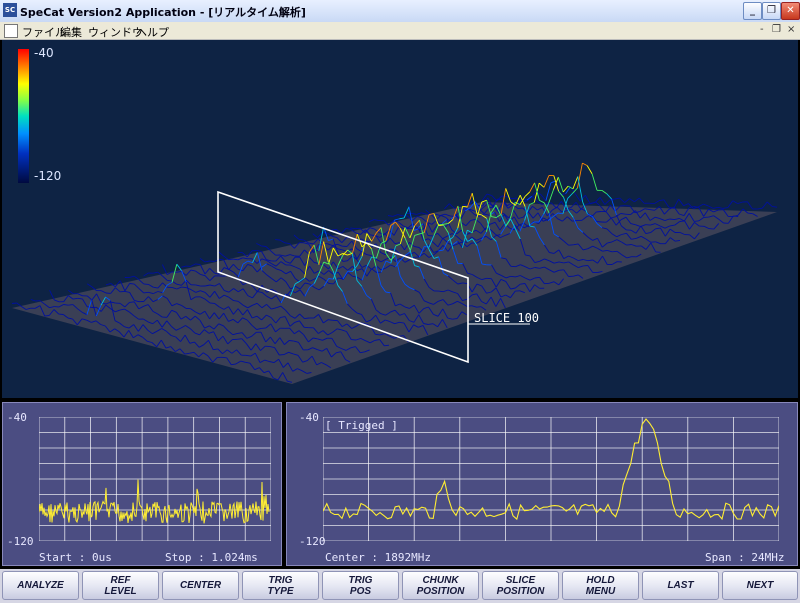 The image size is (800, 603). What do you see at coordinates (163, 12) in the screenshot?
I see `window-title: SpeCat Version2 Application - [リアルタイム解析]` at bounding box center [163, 12].